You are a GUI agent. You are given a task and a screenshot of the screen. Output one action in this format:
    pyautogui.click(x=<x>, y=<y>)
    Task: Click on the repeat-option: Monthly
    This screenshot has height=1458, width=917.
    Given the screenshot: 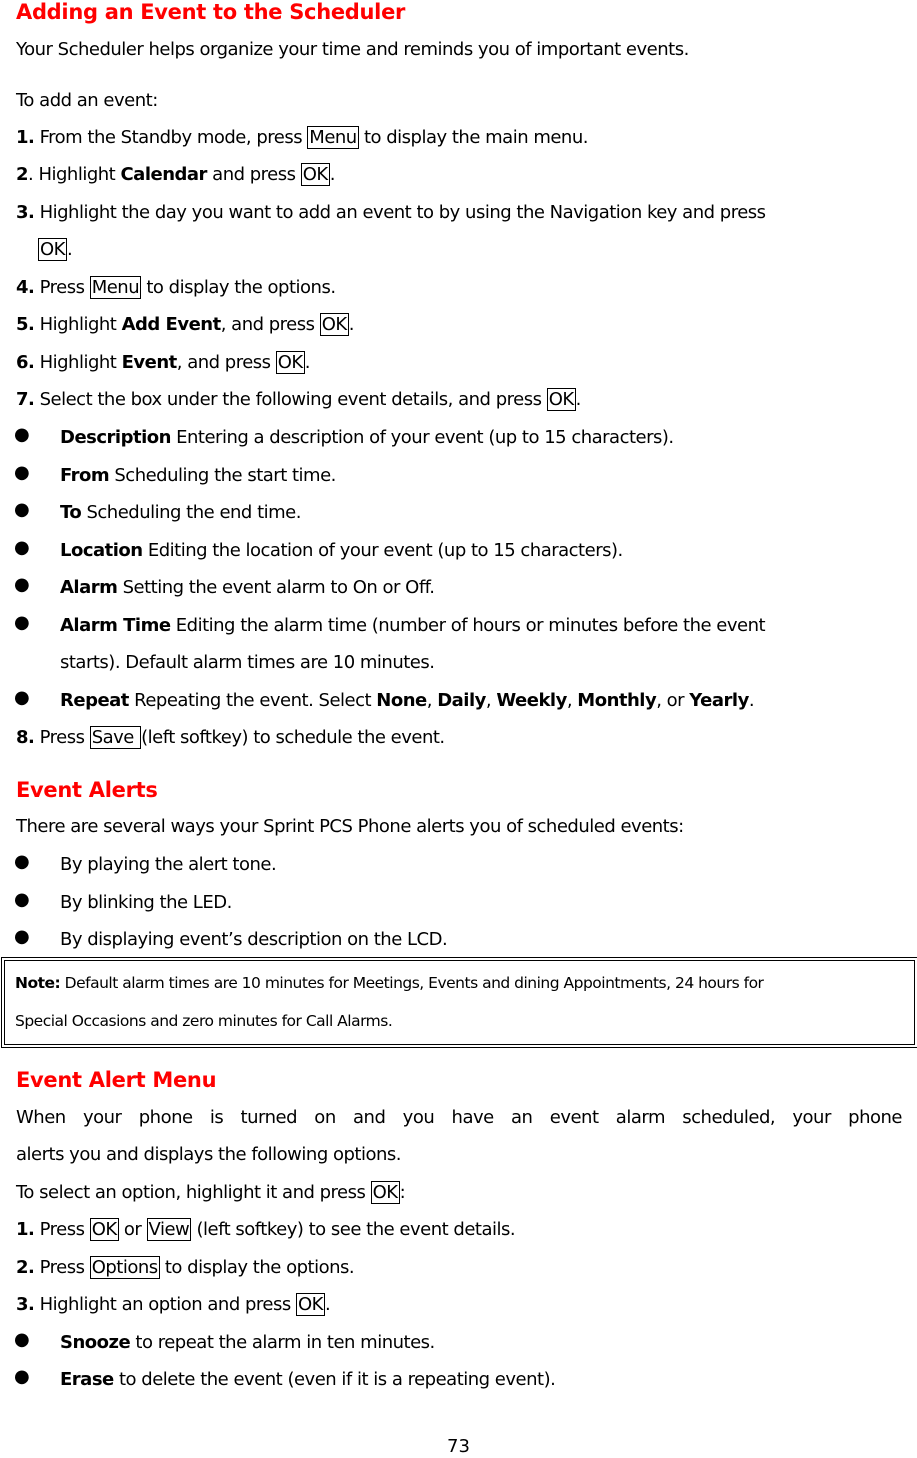 What is the action you would take?
    pyautogui.click(x=617, y=700)
    